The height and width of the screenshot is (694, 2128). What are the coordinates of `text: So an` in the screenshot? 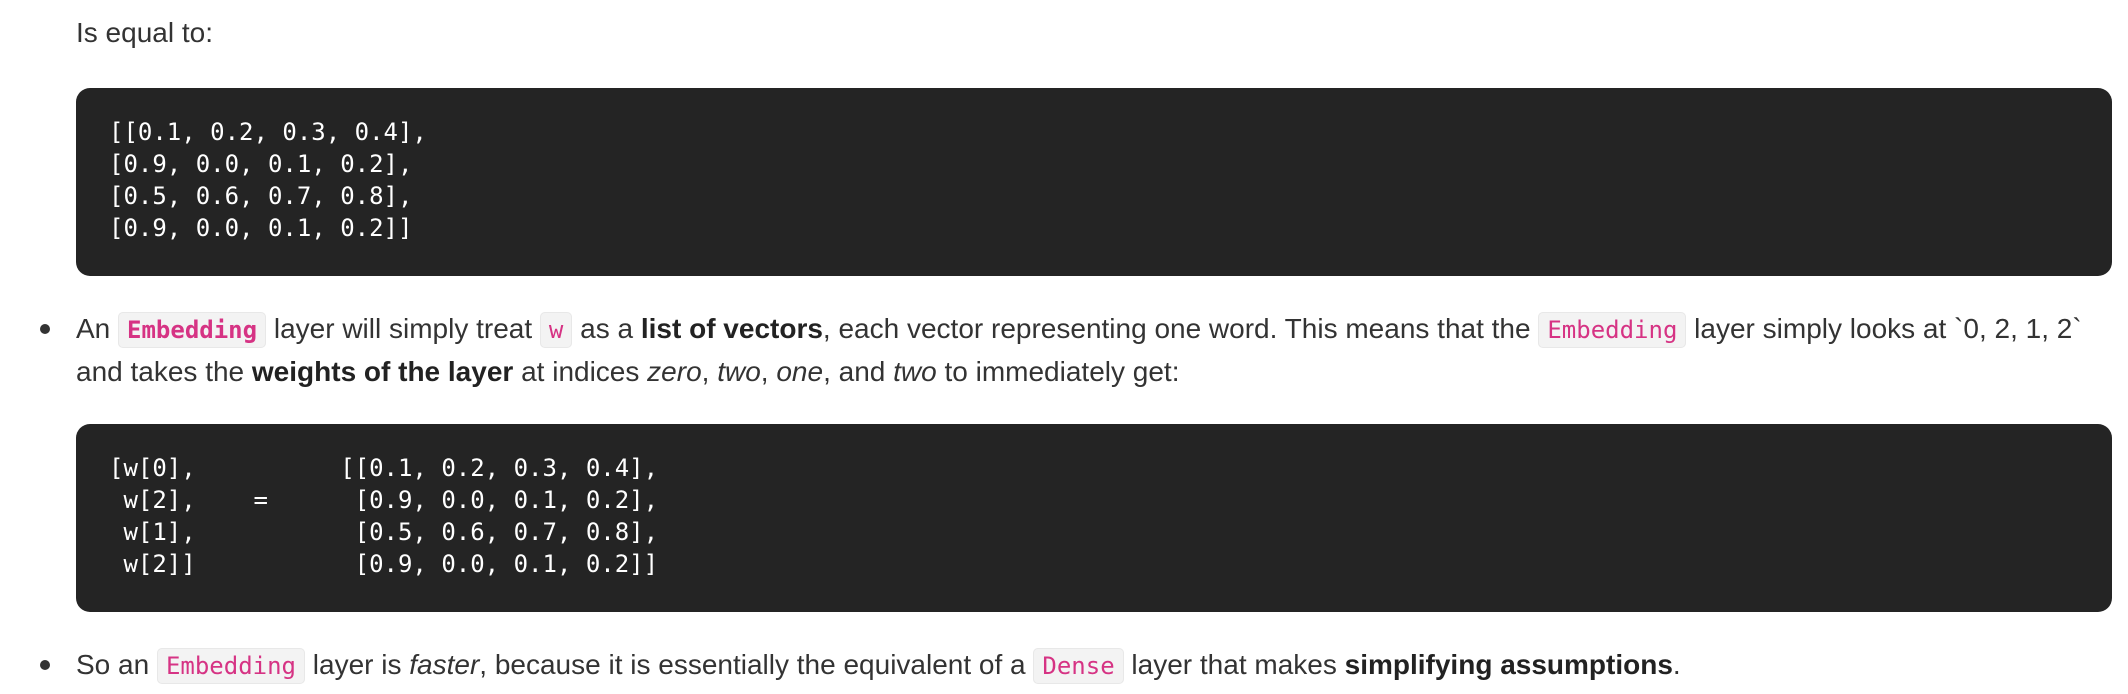 It's located at (116, 664).